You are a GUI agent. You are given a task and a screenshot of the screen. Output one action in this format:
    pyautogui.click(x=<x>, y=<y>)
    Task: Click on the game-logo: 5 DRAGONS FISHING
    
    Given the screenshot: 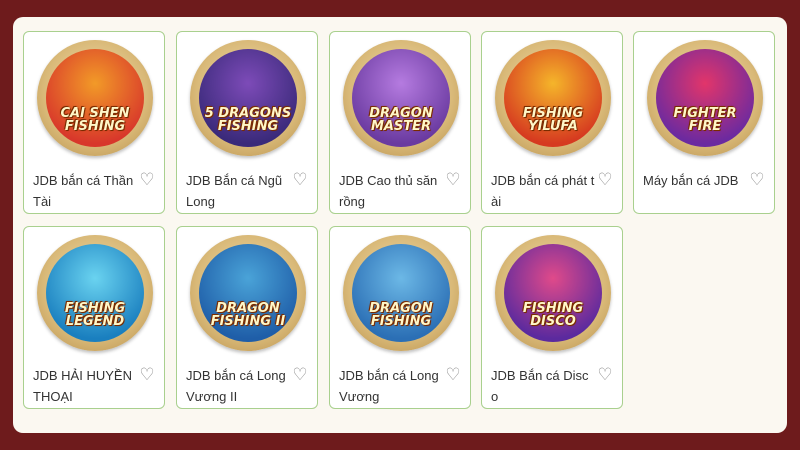 What is the action you would take?
    pyautogui.click(x=248, y=120)
    